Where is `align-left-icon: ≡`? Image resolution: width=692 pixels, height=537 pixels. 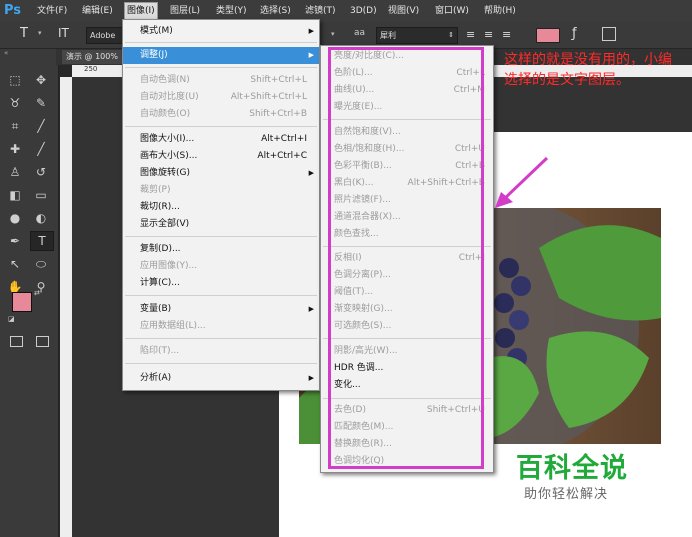 align-left-icon: ≡ is located at coordinates (470, 34).